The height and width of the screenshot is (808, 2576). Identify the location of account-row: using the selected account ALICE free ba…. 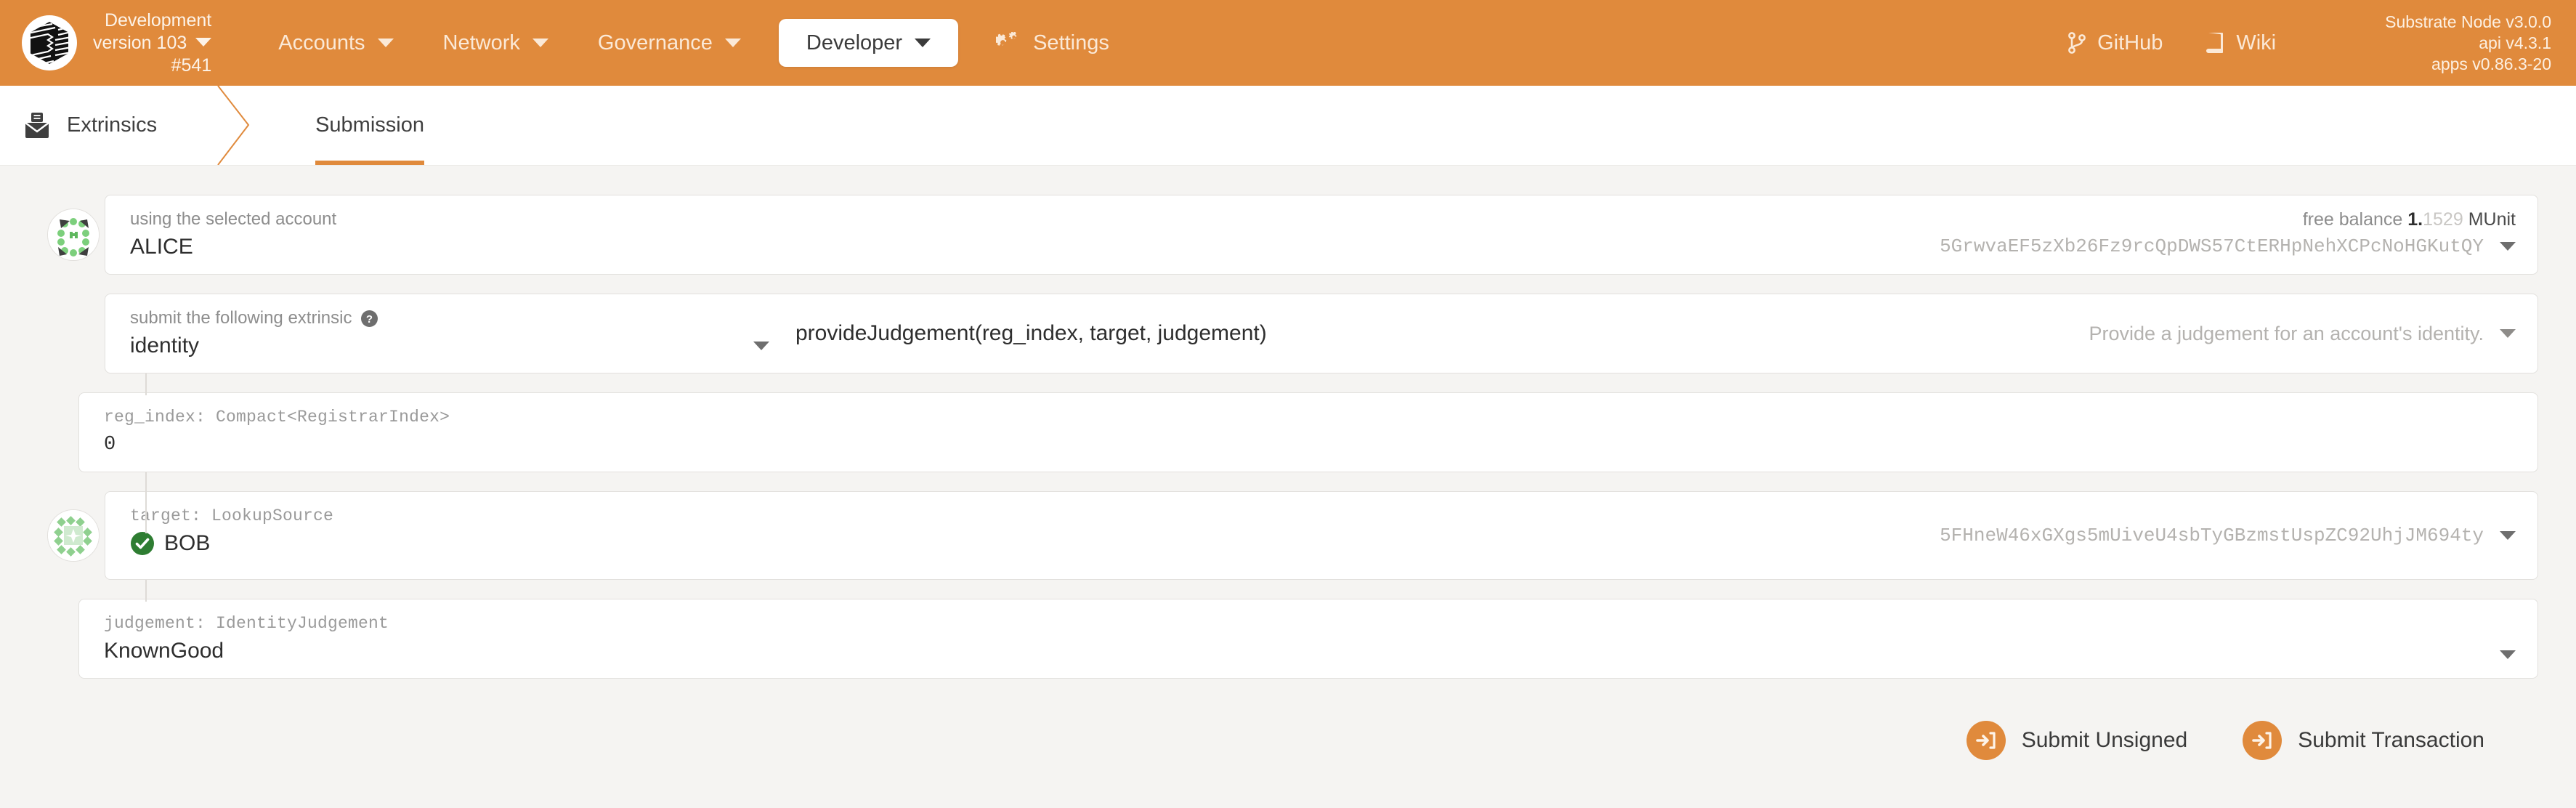
(1288, 235).